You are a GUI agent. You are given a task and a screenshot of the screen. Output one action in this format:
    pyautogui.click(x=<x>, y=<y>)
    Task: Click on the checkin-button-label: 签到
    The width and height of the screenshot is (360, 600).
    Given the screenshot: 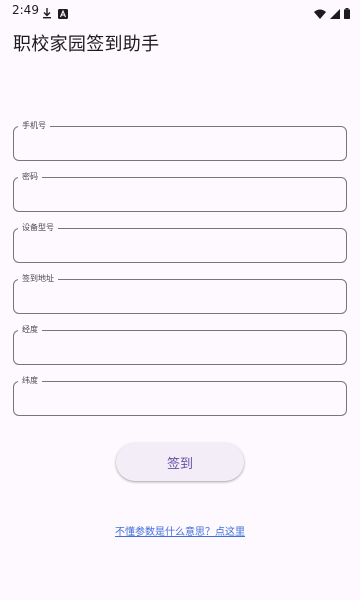 What is the action you would take?
    pyautogui.click(x=179, y=464)
    